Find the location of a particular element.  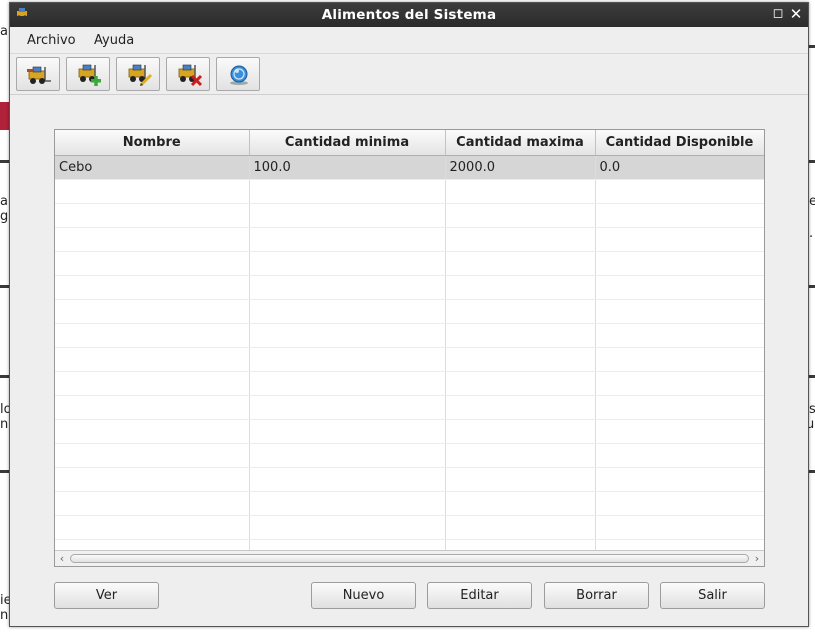

toolbar-view-button is located at coordinates (38, 74).